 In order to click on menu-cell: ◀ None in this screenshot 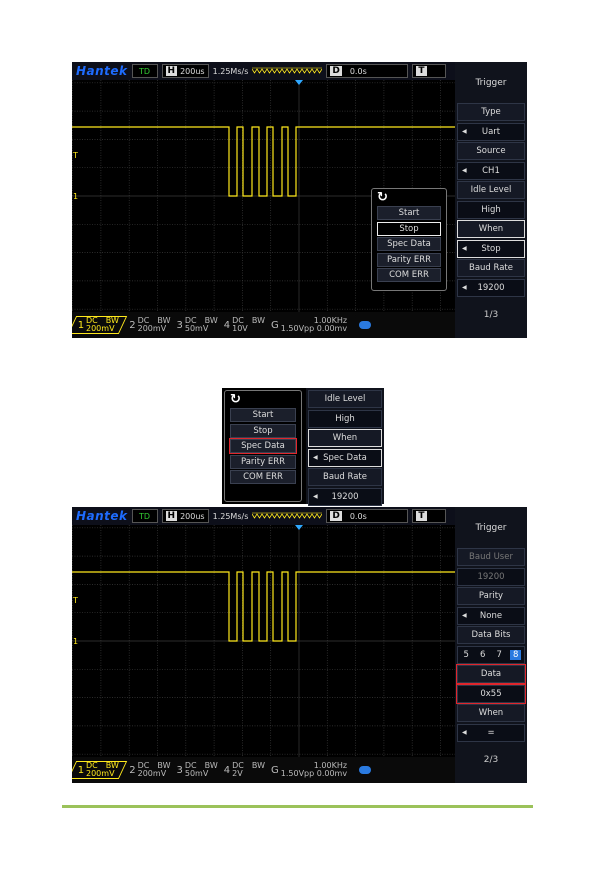, I will do `click(491, 615)`.